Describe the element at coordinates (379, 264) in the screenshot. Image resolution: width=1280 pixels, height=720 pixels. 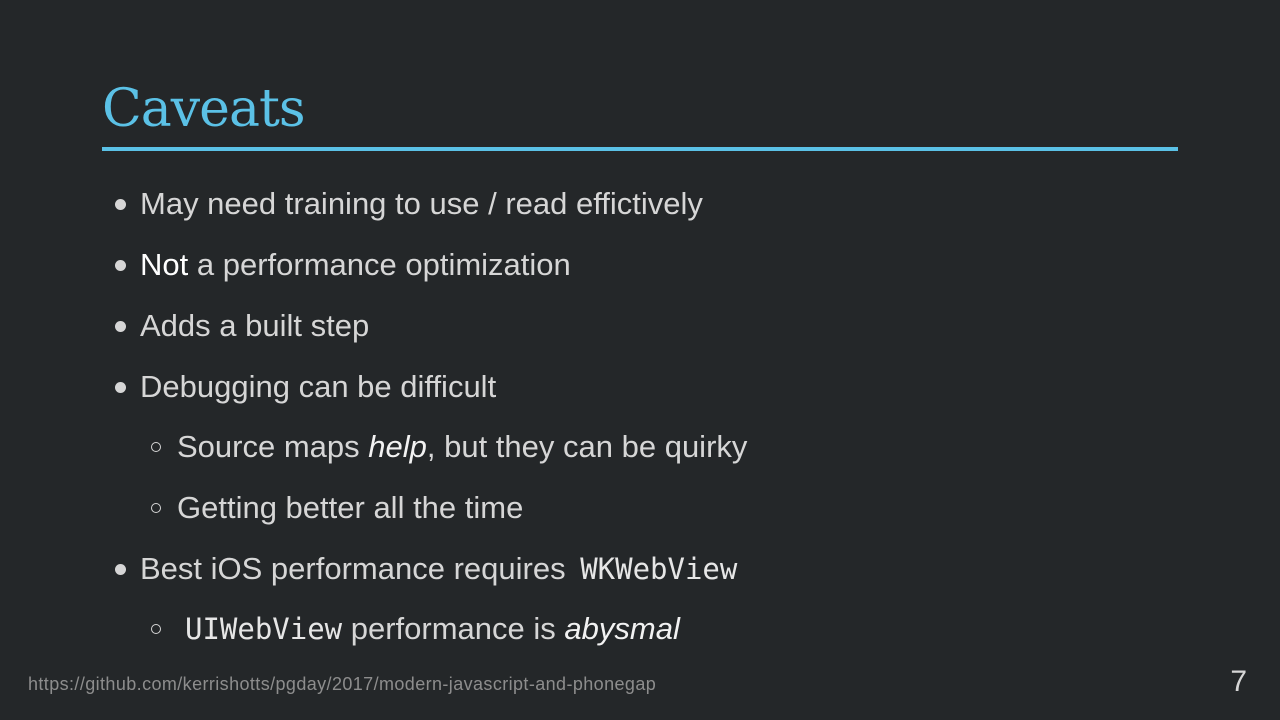
I see `bullet-text: a performance optimization` at that location.